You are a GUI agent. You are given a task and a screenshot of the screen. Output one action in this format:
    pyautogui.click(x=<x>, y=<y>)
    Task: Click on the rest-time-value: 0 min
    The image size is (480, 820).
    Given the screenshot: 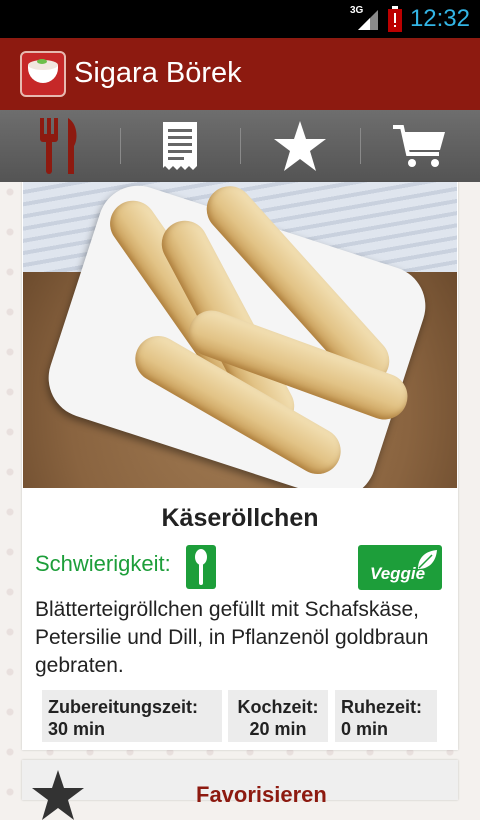 What is the action you would take?
    pyautogui.click(x=365, y=729)
    